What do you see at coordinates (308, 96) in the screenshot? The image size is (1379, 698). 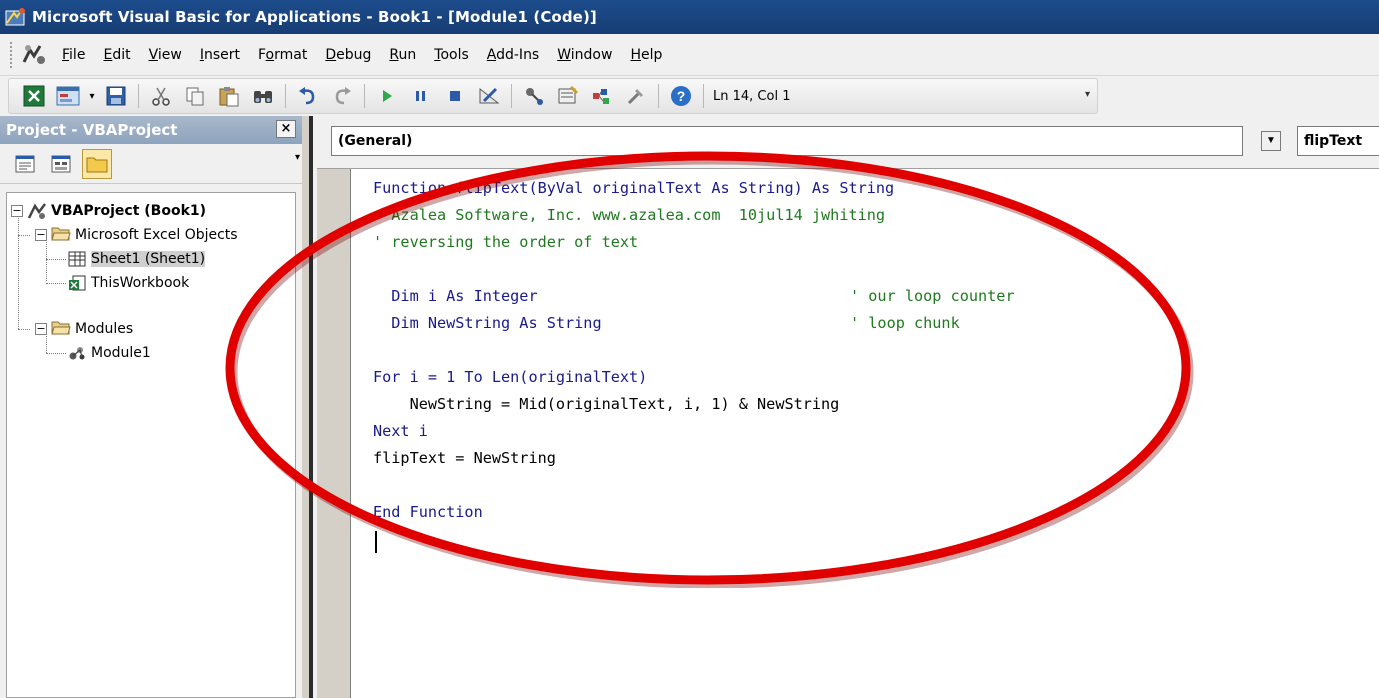 I see `undo-icon` at bounding box center [308, 96].